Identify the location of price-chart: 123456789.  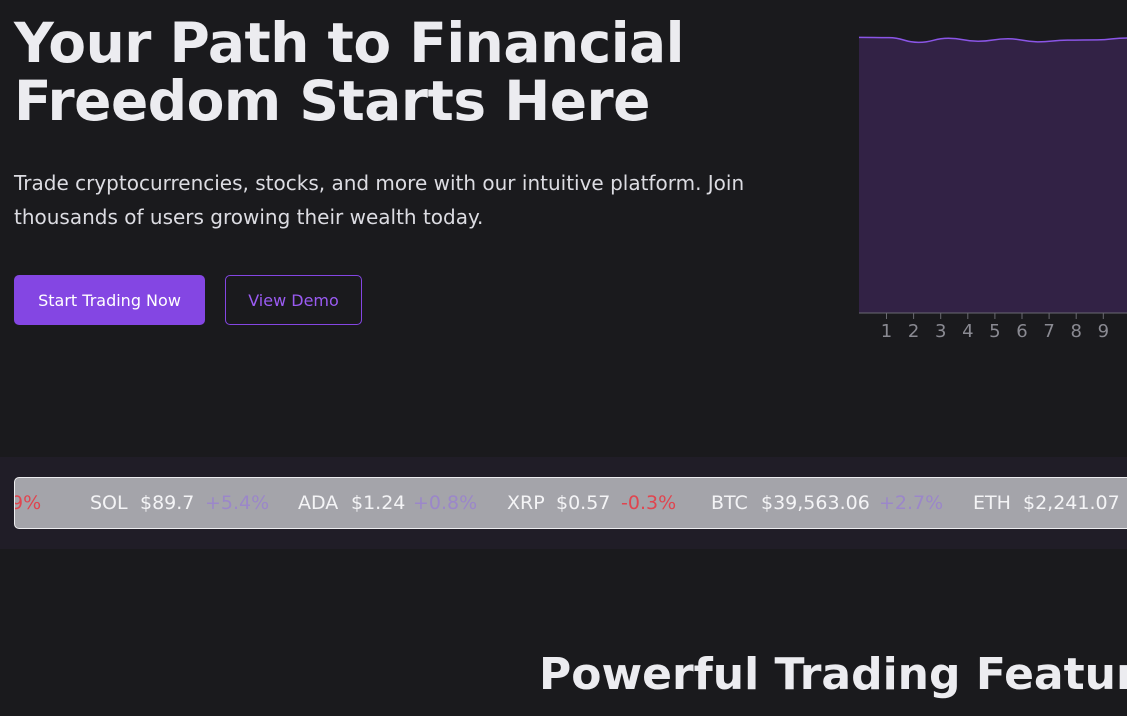
(992, 189).